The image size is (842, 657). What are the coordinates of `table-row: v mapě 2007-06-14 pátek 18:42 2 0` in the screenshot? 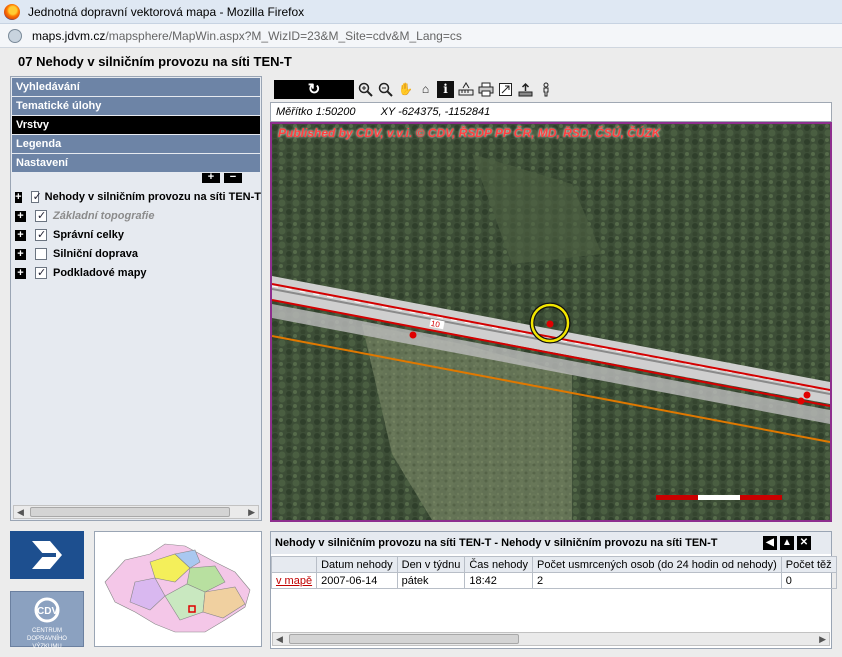 It's located at (553, 580).